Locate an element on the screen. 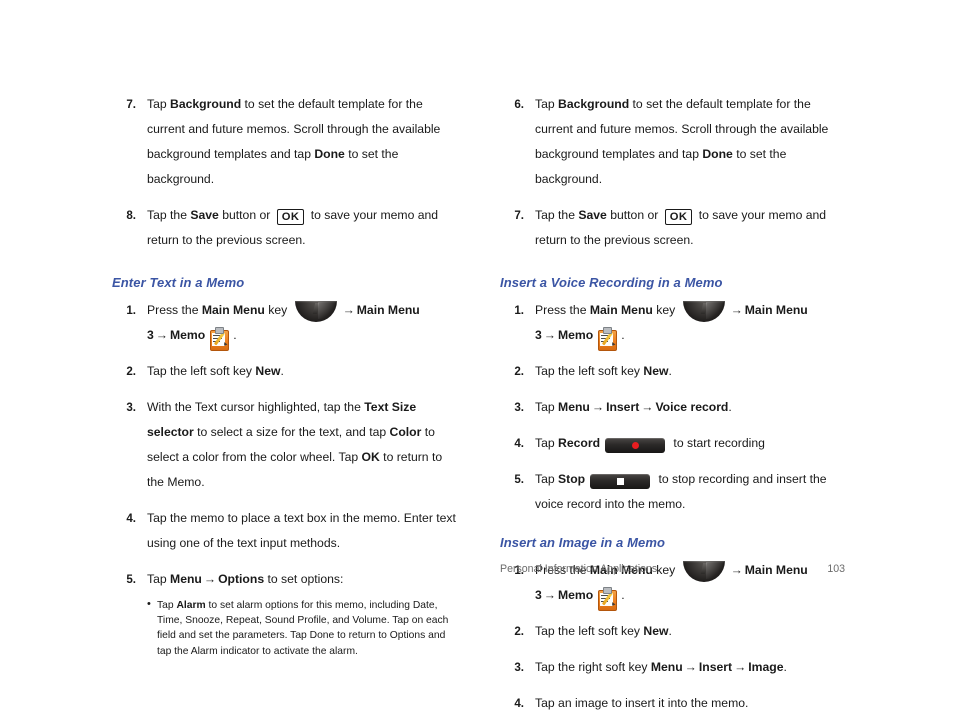 This screenshot has height=727, width=954. emphasis-text: OK is located at coordinates (370, 457).